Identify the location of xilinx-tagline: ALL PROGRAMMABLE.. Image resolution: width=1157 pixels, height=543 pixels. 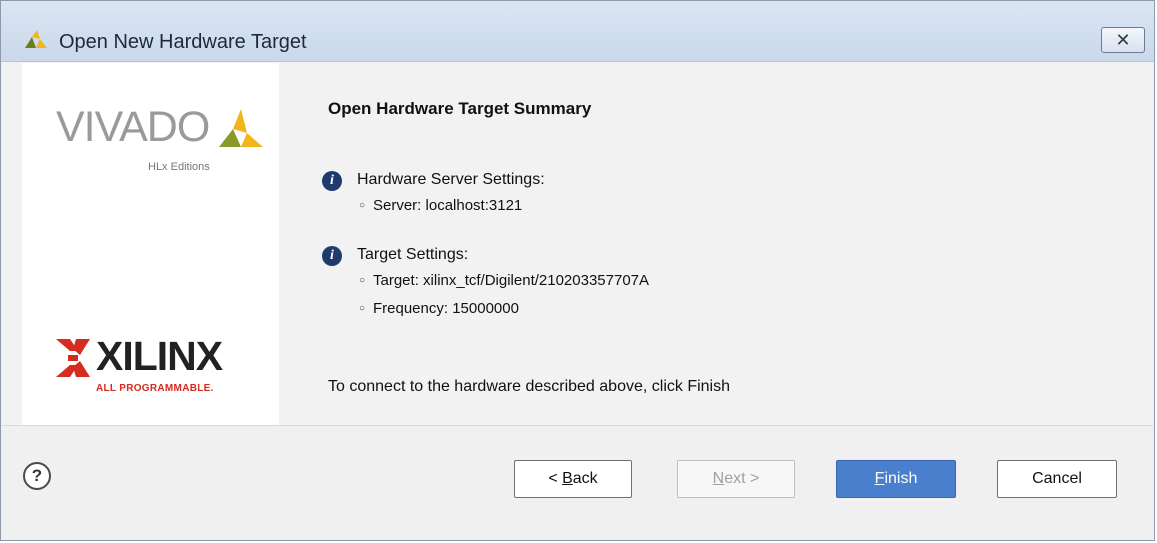
(155, 388).